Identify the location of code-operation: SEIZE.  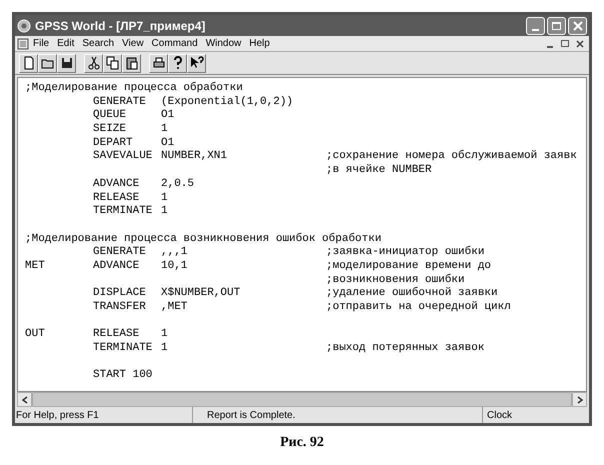
(109, 129).